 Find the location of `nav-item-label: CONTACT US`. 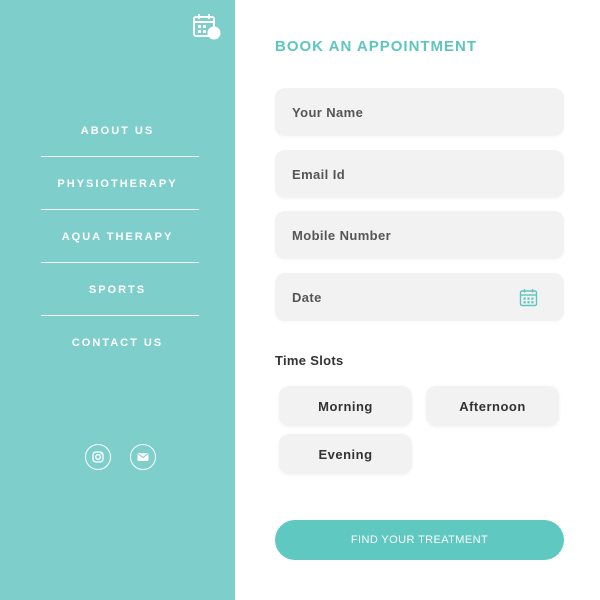

nav-item-label: CONTACT US is located at coordinates (117, 342).